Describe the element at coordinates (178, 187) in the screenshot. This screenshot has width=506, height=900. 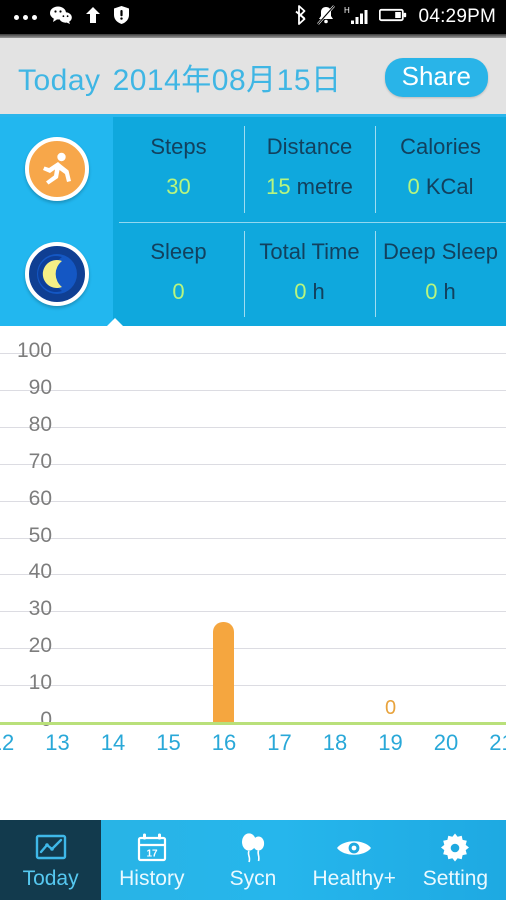
I see `summary-value-steps: 30` at that location.